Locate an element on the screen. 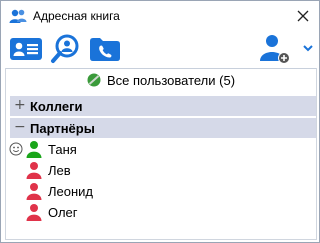 This screenshot has height=243, width=320. contacts-button is located at coordinates (26, 49).